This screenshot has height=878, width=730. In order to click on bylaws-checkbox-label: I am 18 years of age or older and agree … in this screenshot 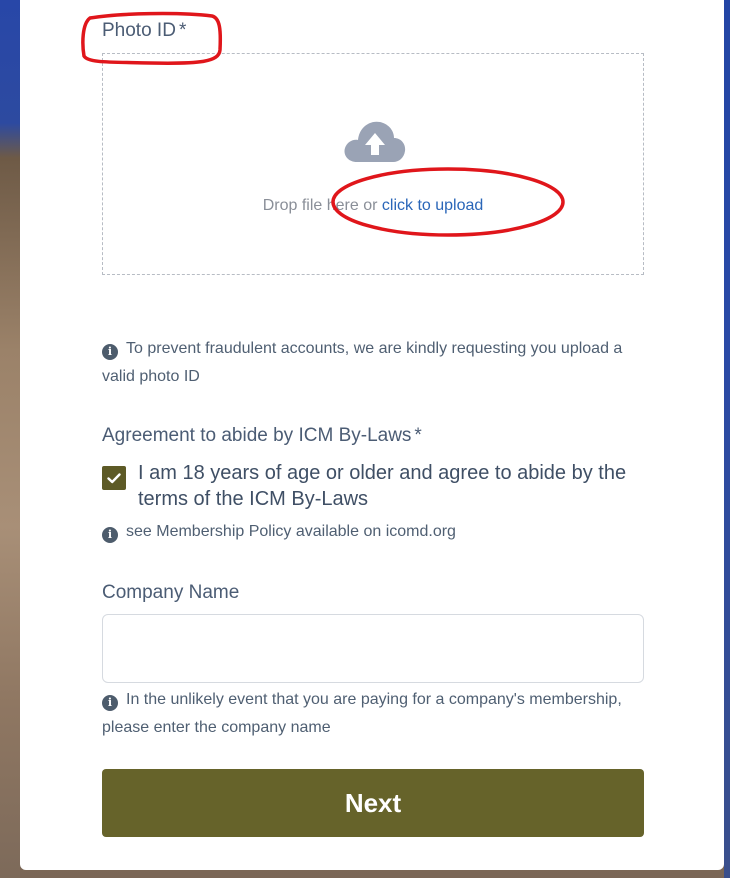, I will do `click(408, 486)`.